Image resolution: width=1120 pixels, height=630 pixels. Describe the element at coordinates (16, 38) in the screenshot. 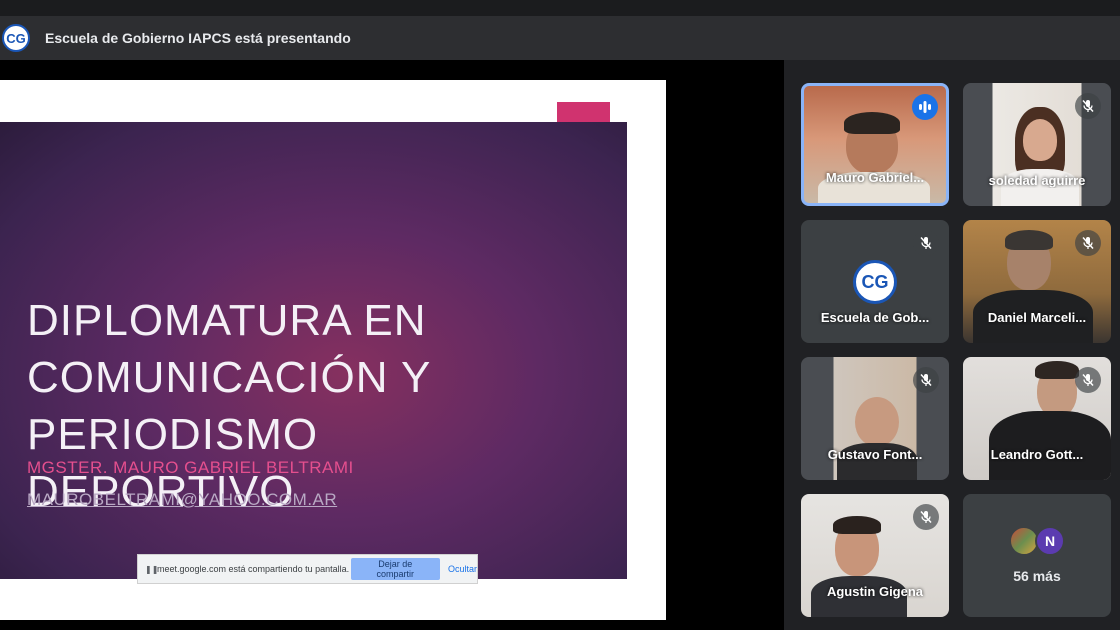

I see `presenter-logo: CG` at that location.